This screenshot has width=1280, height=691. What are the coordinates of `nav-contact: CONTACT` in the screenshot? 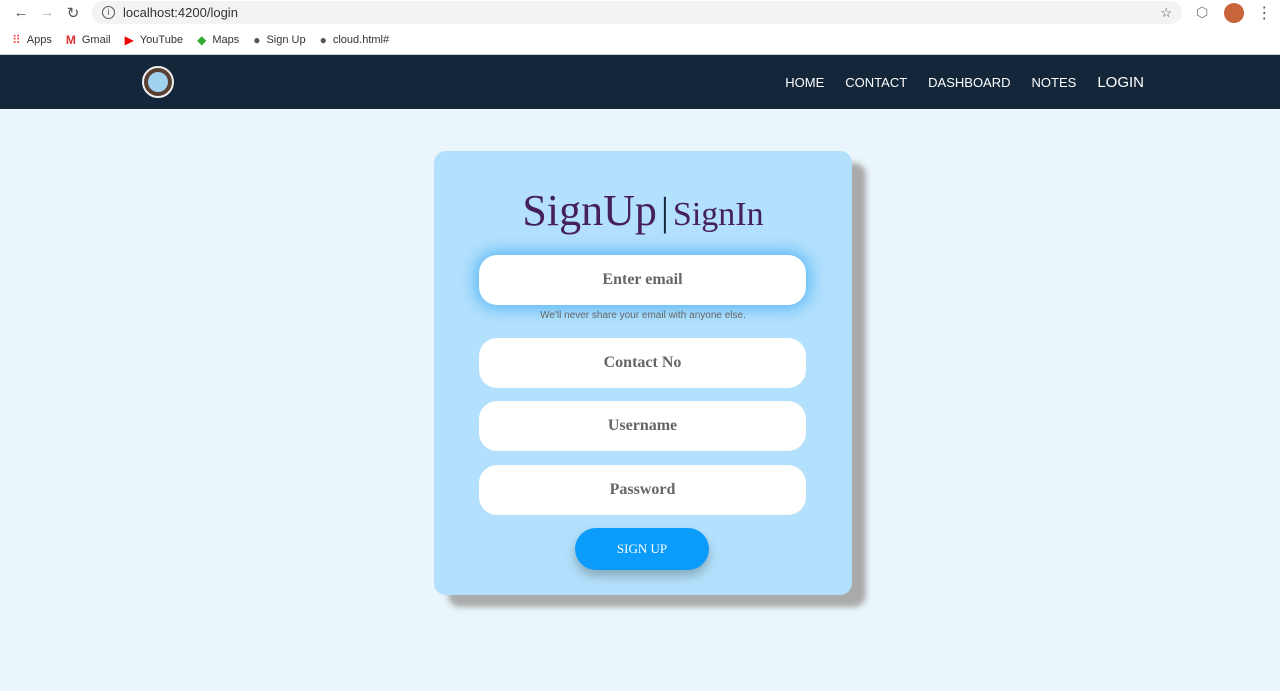 It's located at (876, 82).